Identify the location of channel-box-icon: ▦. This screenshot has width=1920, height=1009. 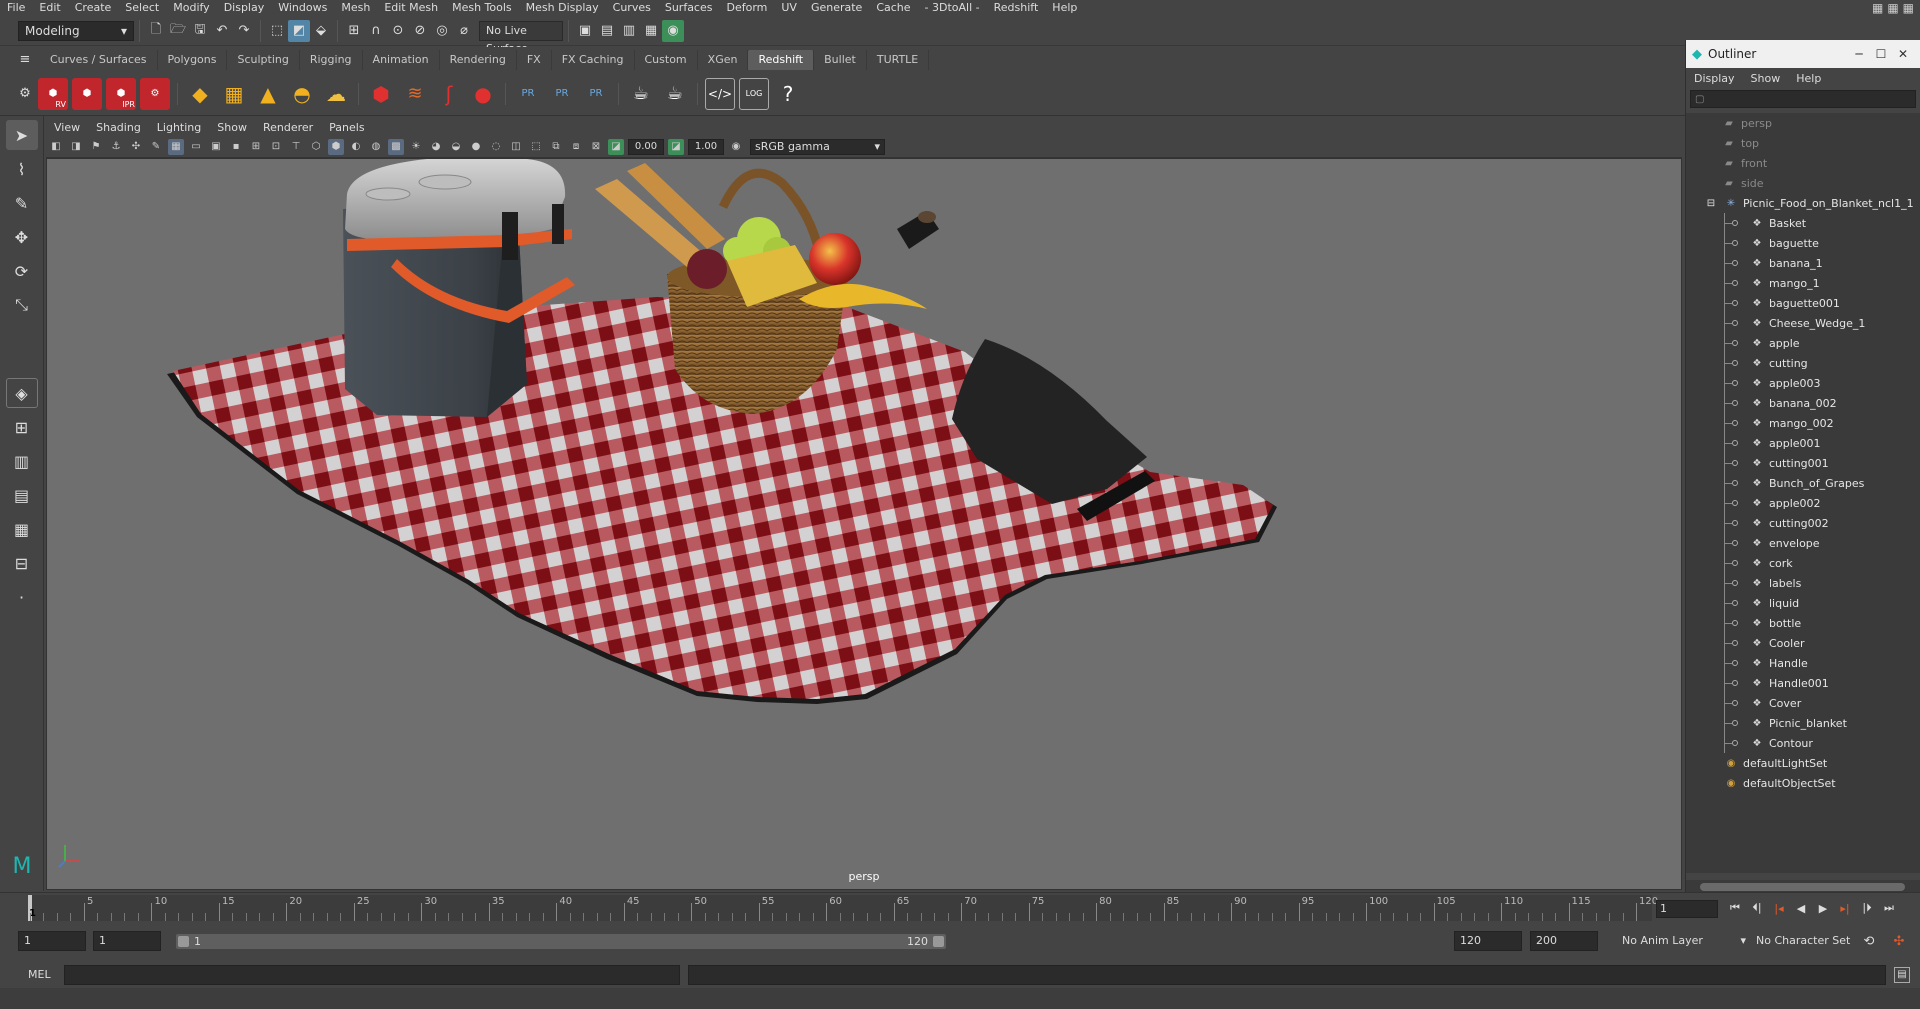
(1908, 8).